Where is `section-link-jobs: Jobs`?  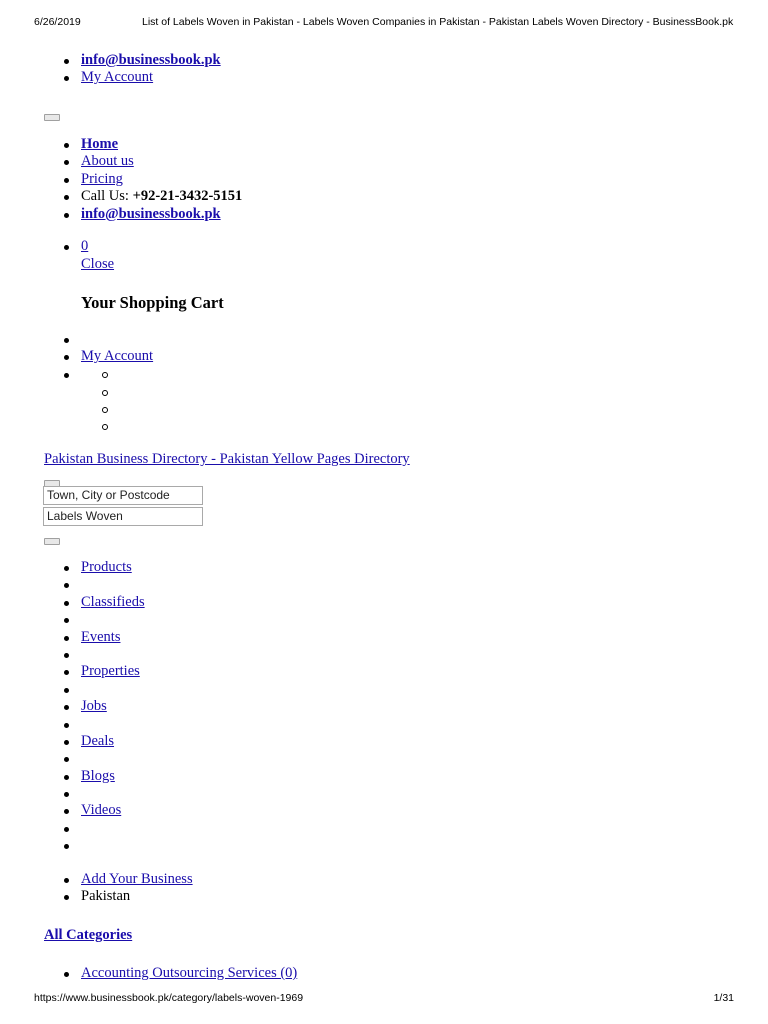
section-link-jobs: Jobs is located at coordinates (94, 706).